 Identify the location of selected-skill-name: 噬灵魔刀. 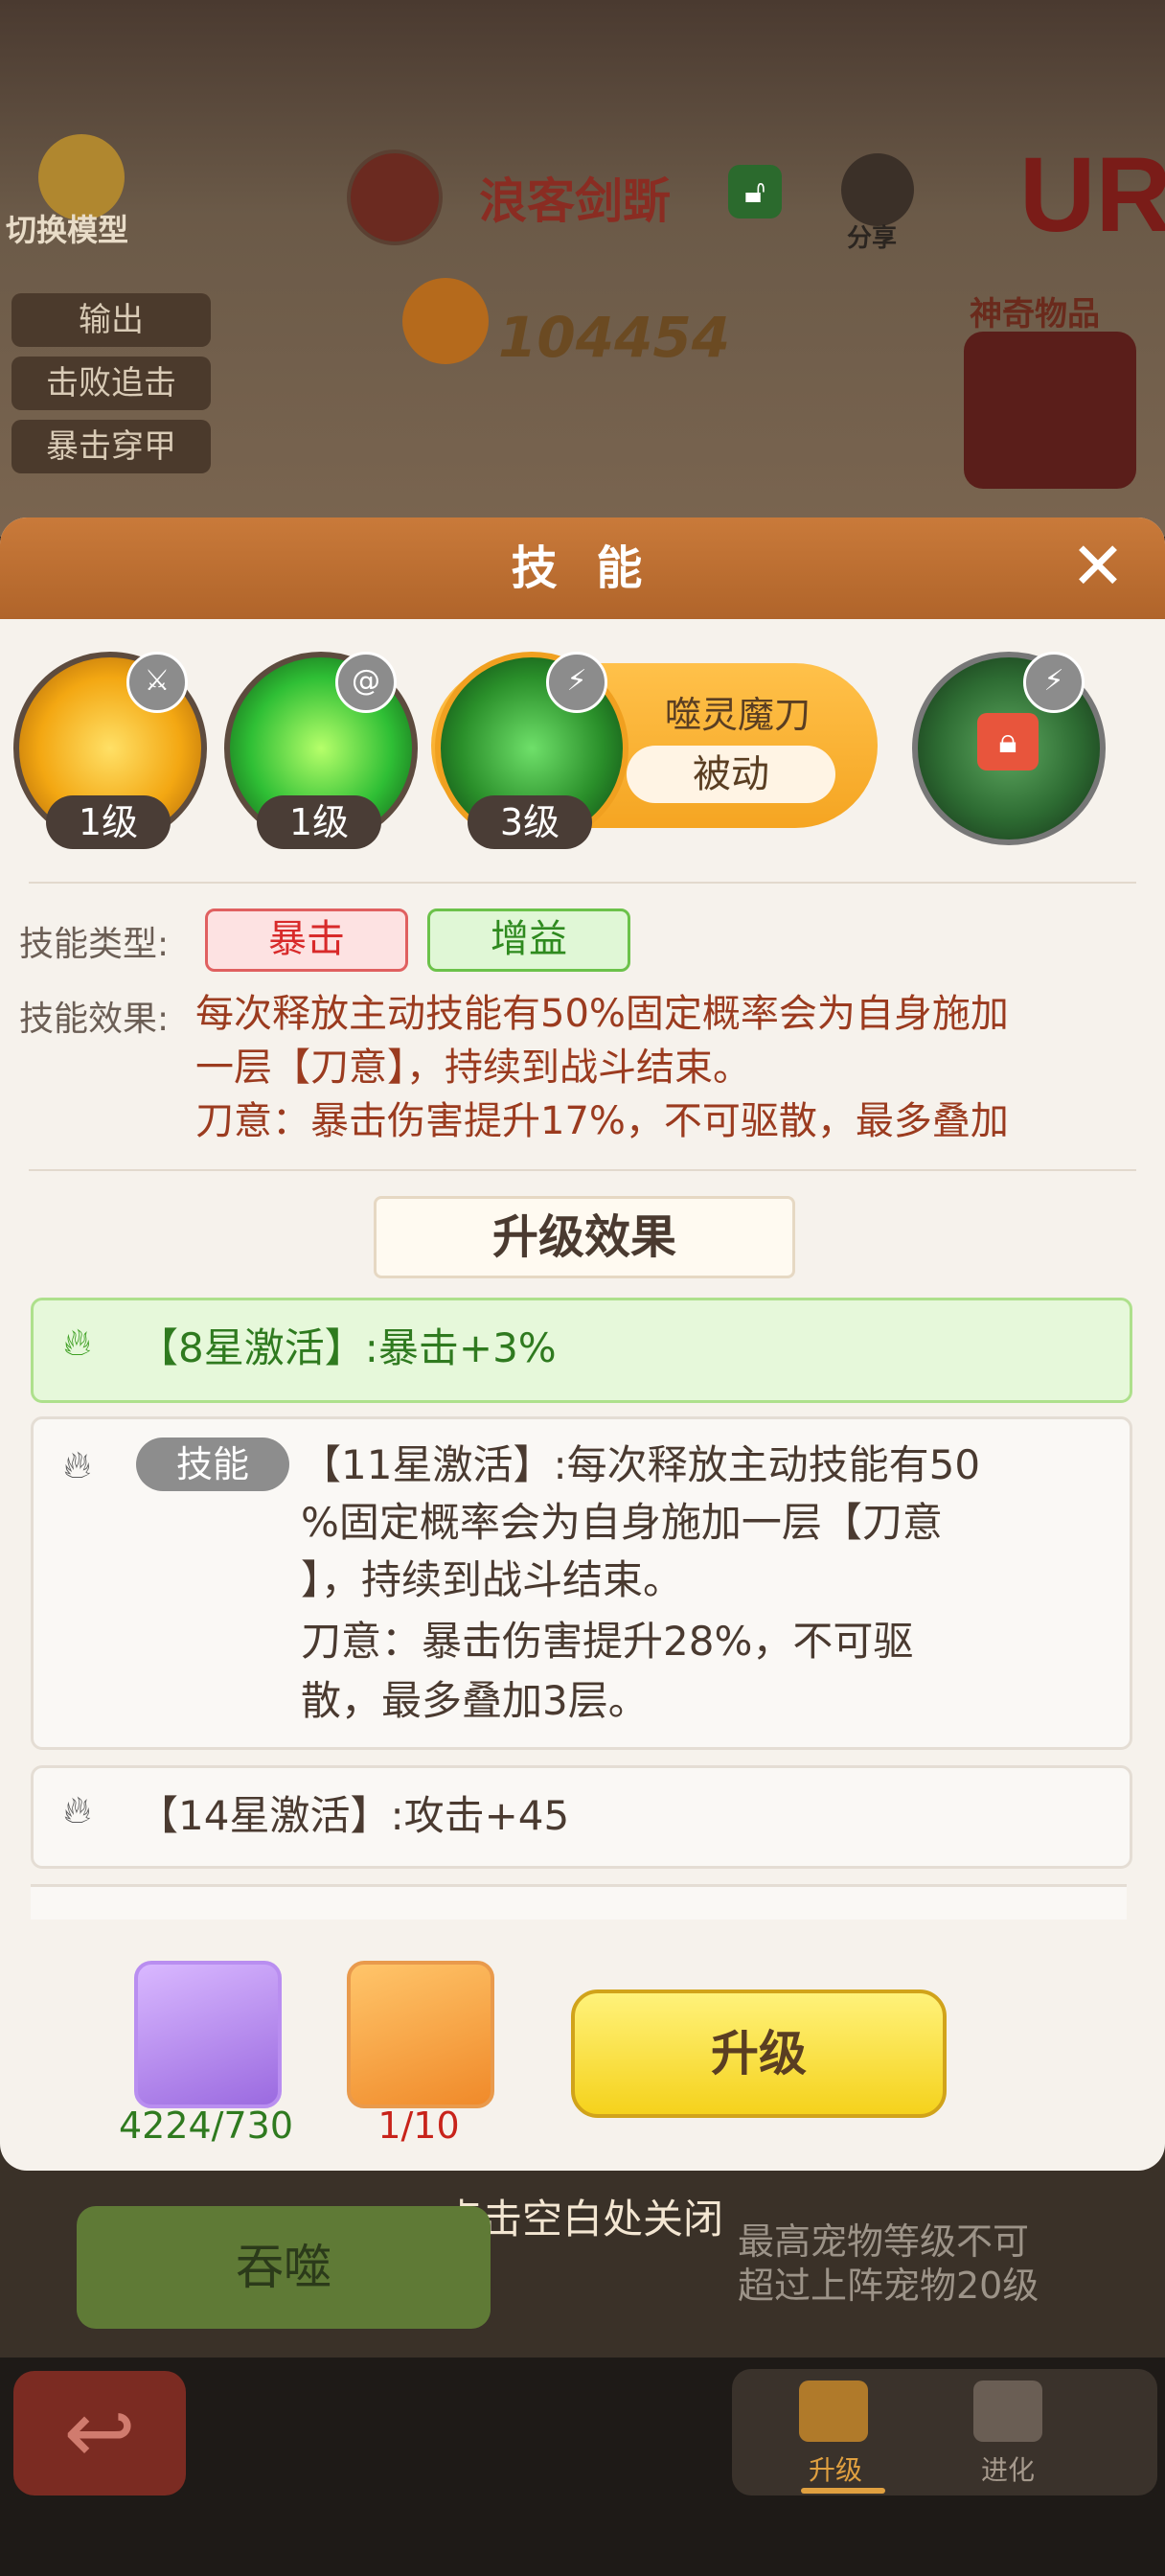
(737, 715).